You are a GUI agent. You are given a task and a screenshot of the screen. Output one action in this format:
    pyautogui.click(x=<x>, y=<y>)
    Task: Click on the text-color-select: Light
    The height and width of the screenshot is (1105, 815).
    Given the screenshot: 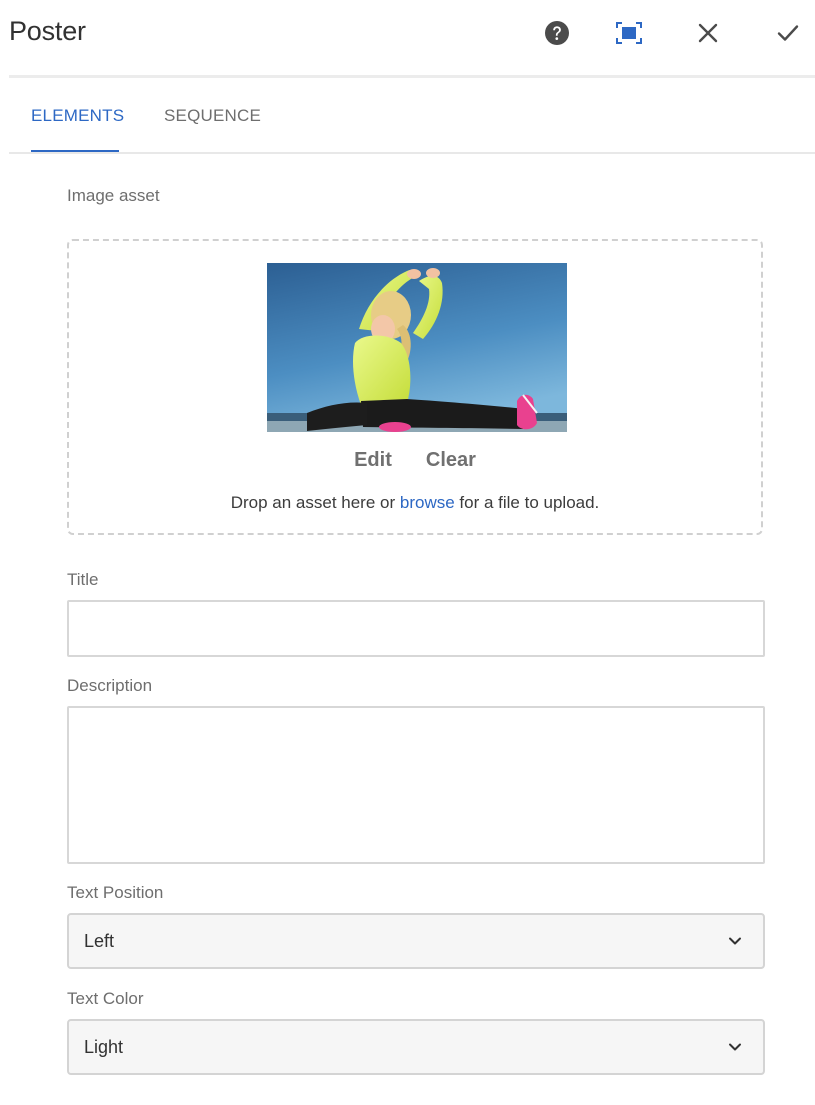 What is the action you would take?
    pyautogui.click(x=416, y=1047)
    